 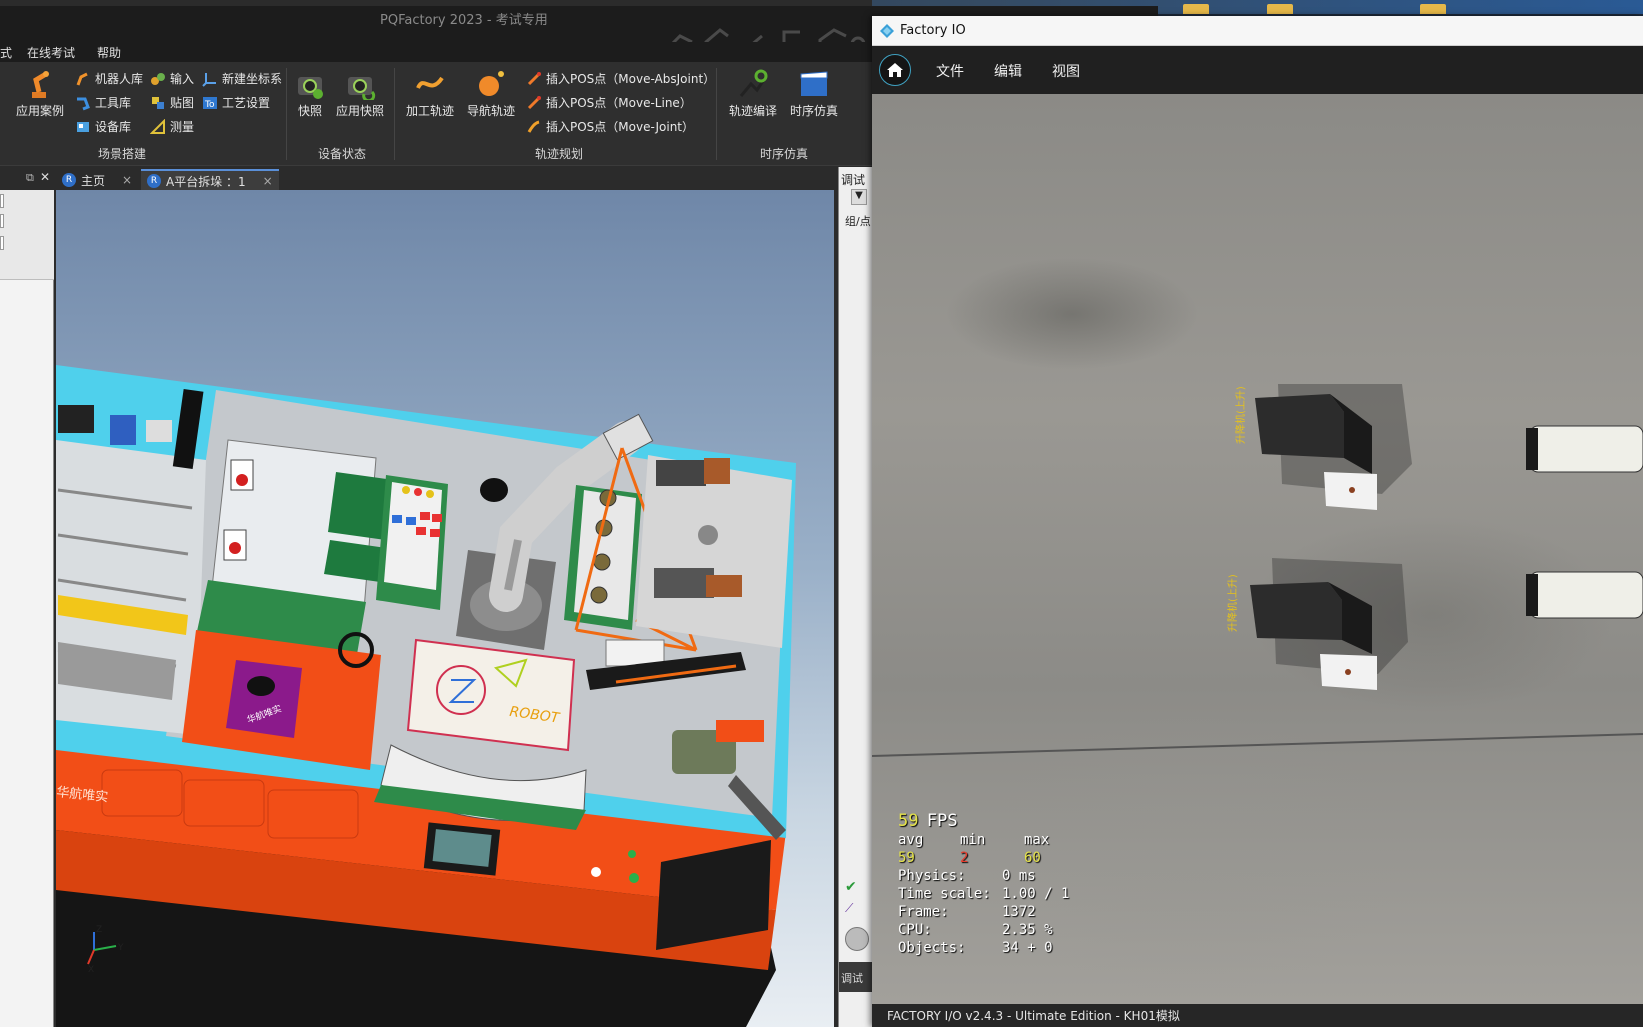 What do you see at coordinates (103, 126) in the screenshot?
I see `device-library-button: 设备库` at bounding box center [103, 126].